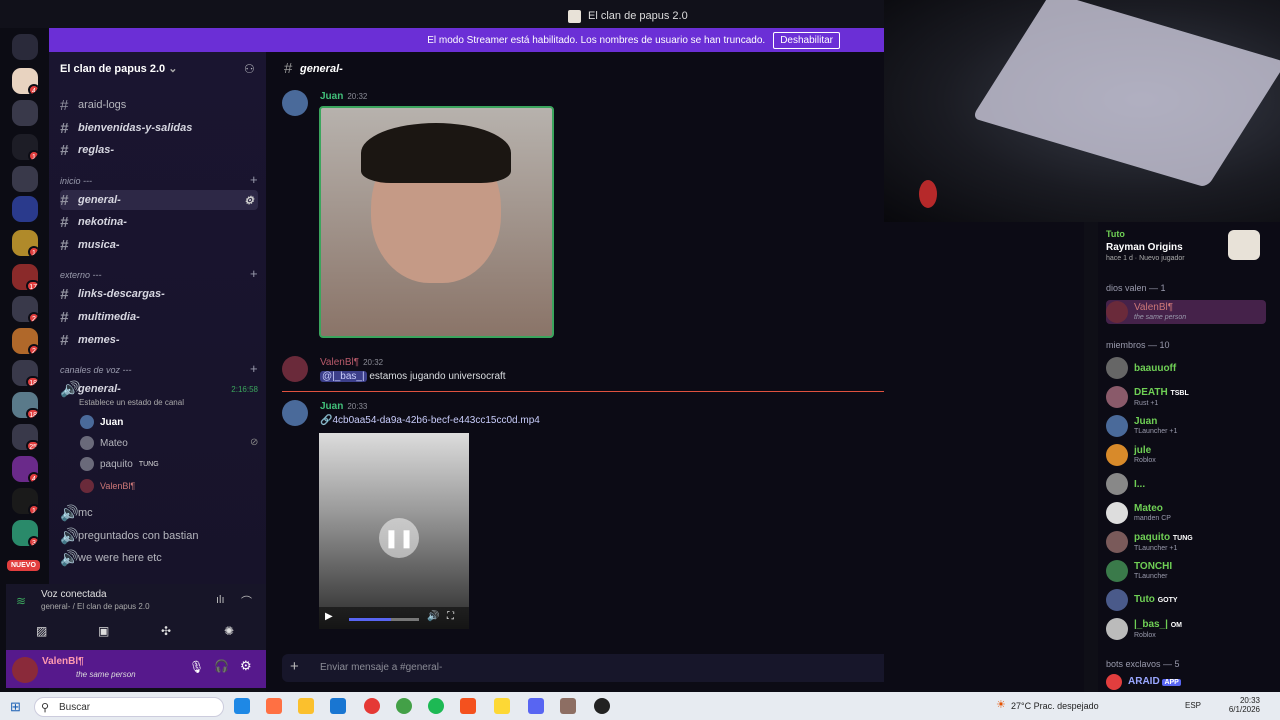 This screenshot has height=720, width=1280. I want to click on pause-icon: ❚❚, so click(399, 538).